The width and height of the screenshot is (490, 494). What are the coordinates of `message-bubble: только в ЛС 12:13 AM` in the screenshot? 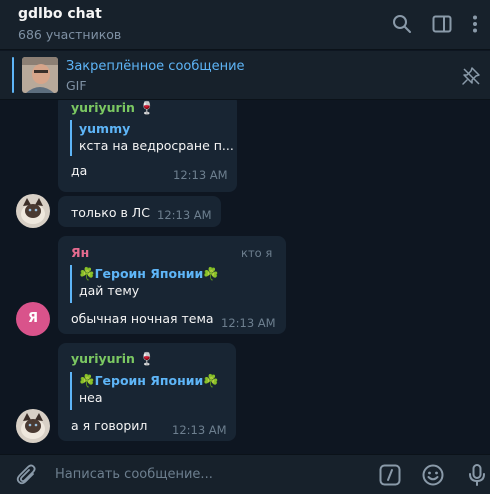 It's located at (139, 211).